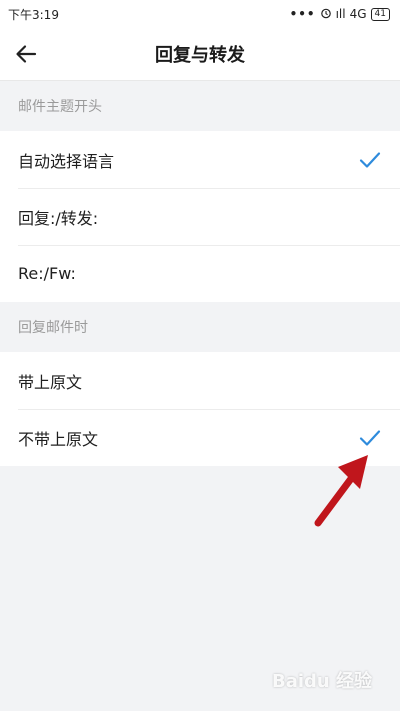  I want to click on option-row: 回复:/转发:, so click(200, 216).